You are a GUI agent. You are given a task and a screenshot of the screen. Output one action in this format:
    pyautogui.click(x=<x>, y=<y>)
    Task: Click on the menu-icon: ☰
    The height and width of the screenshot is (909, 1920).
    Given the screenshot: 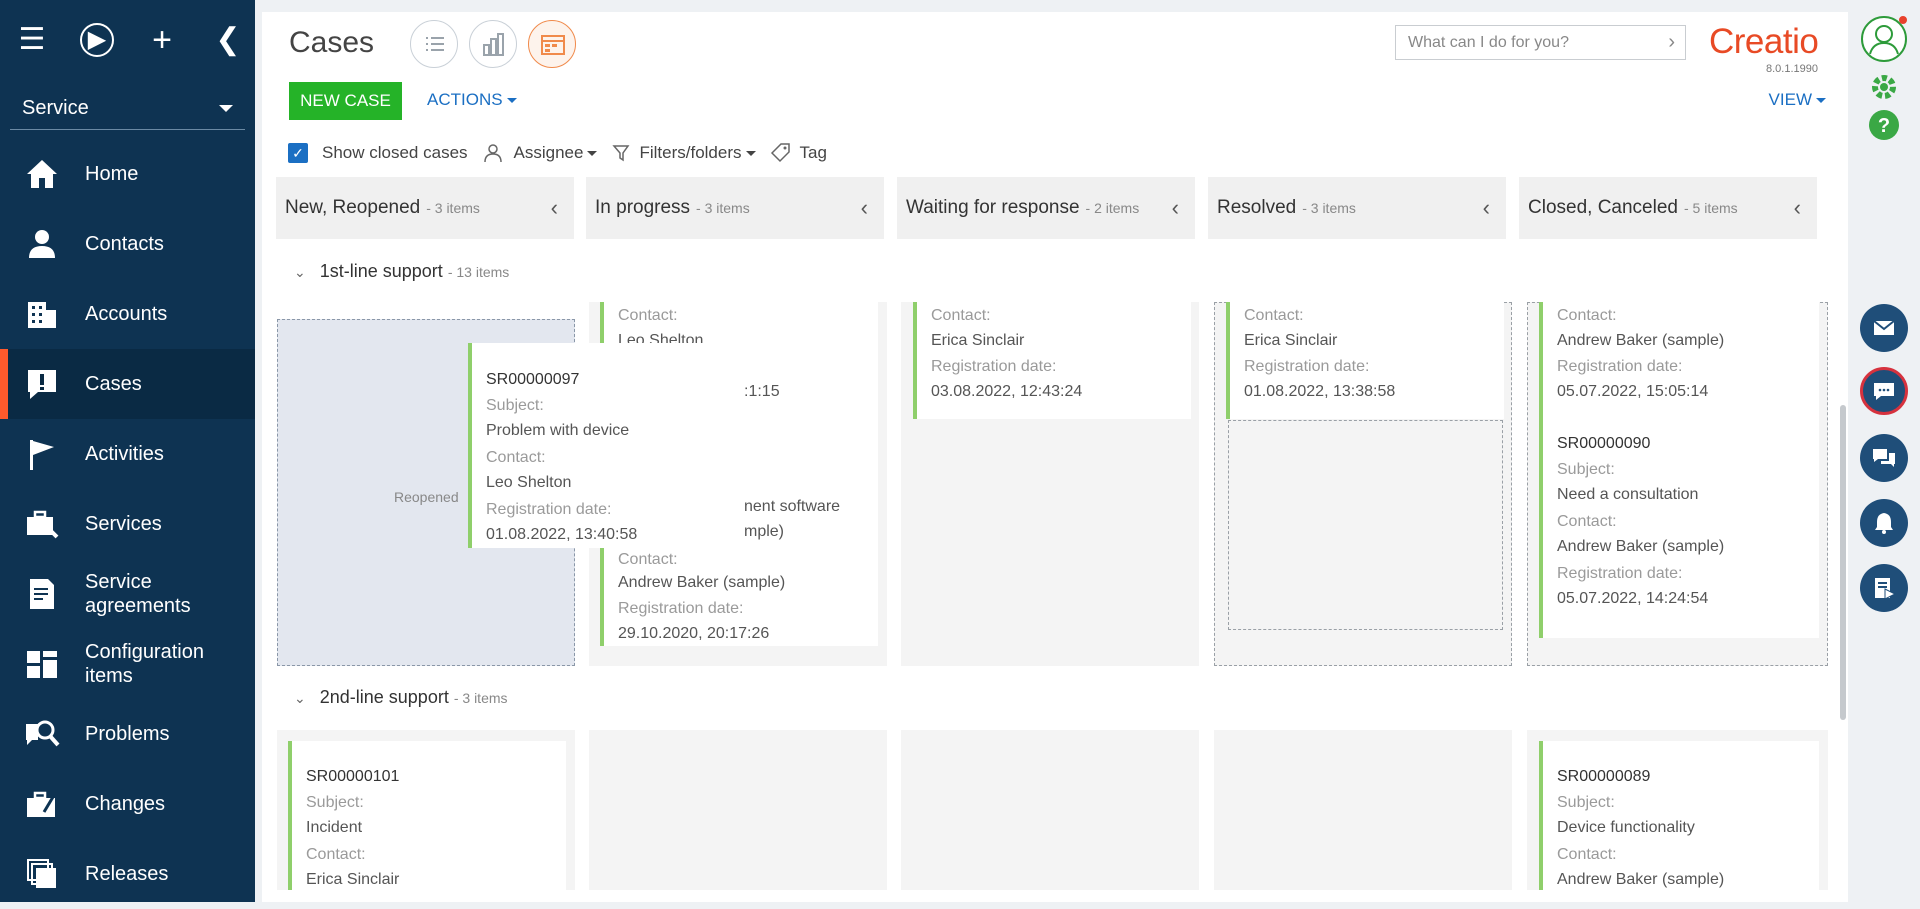 What is the action you would take?
    pyautogui.click(x=32, y=40)
    